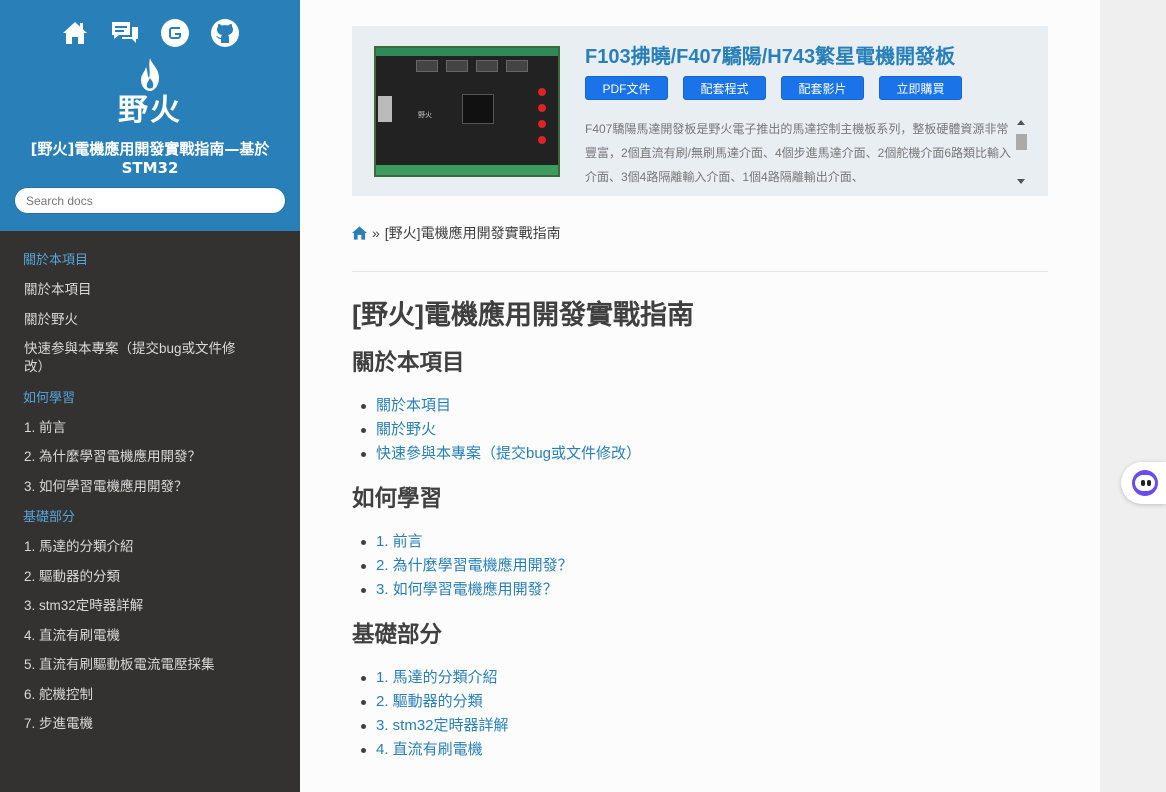 The width and height of the screenshot is (1166, 792). I want to click on breadcrumb-home-icon, so click(359, 233).